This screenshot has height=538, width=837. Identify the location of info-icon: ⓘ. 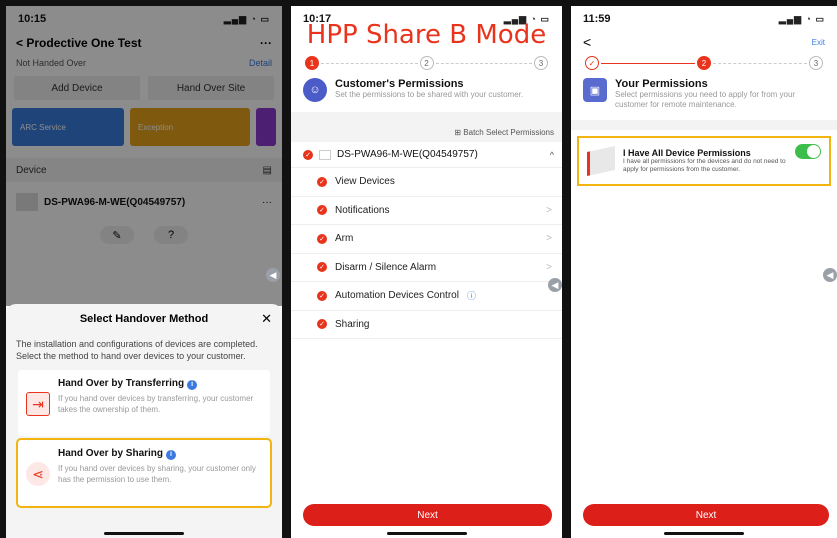
(471, 295).